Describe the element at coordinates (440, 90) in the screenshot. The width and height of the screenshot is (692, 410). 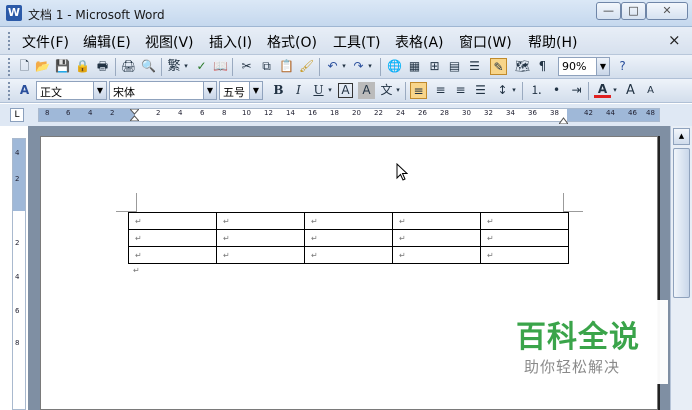
I see `align-center-button: ≡` at that location.